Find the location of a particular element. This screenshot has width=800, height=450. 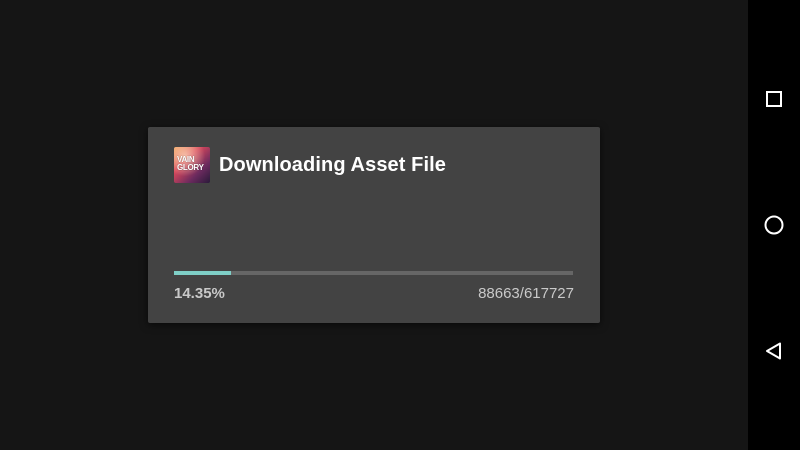

home-button is located at coordinates (774, 225).